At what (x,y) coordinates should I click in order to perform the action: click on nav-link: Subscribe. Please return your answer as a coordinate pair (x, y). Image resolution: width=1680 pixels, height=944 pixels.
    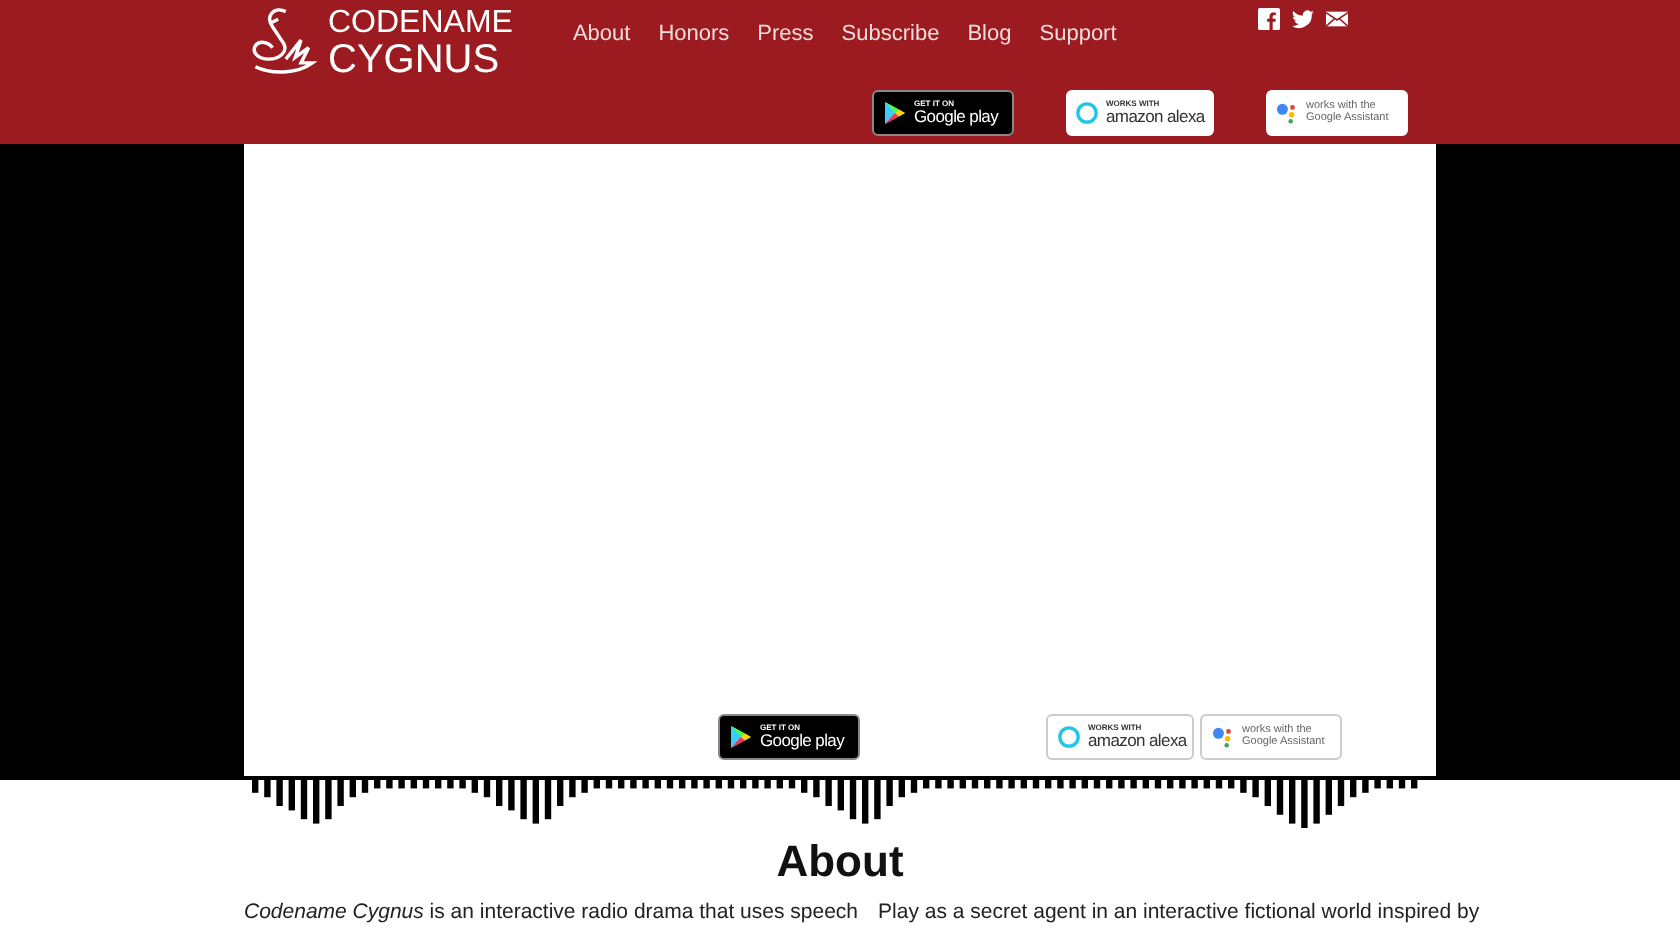
    Looking at the image, I should click on (890, 34).